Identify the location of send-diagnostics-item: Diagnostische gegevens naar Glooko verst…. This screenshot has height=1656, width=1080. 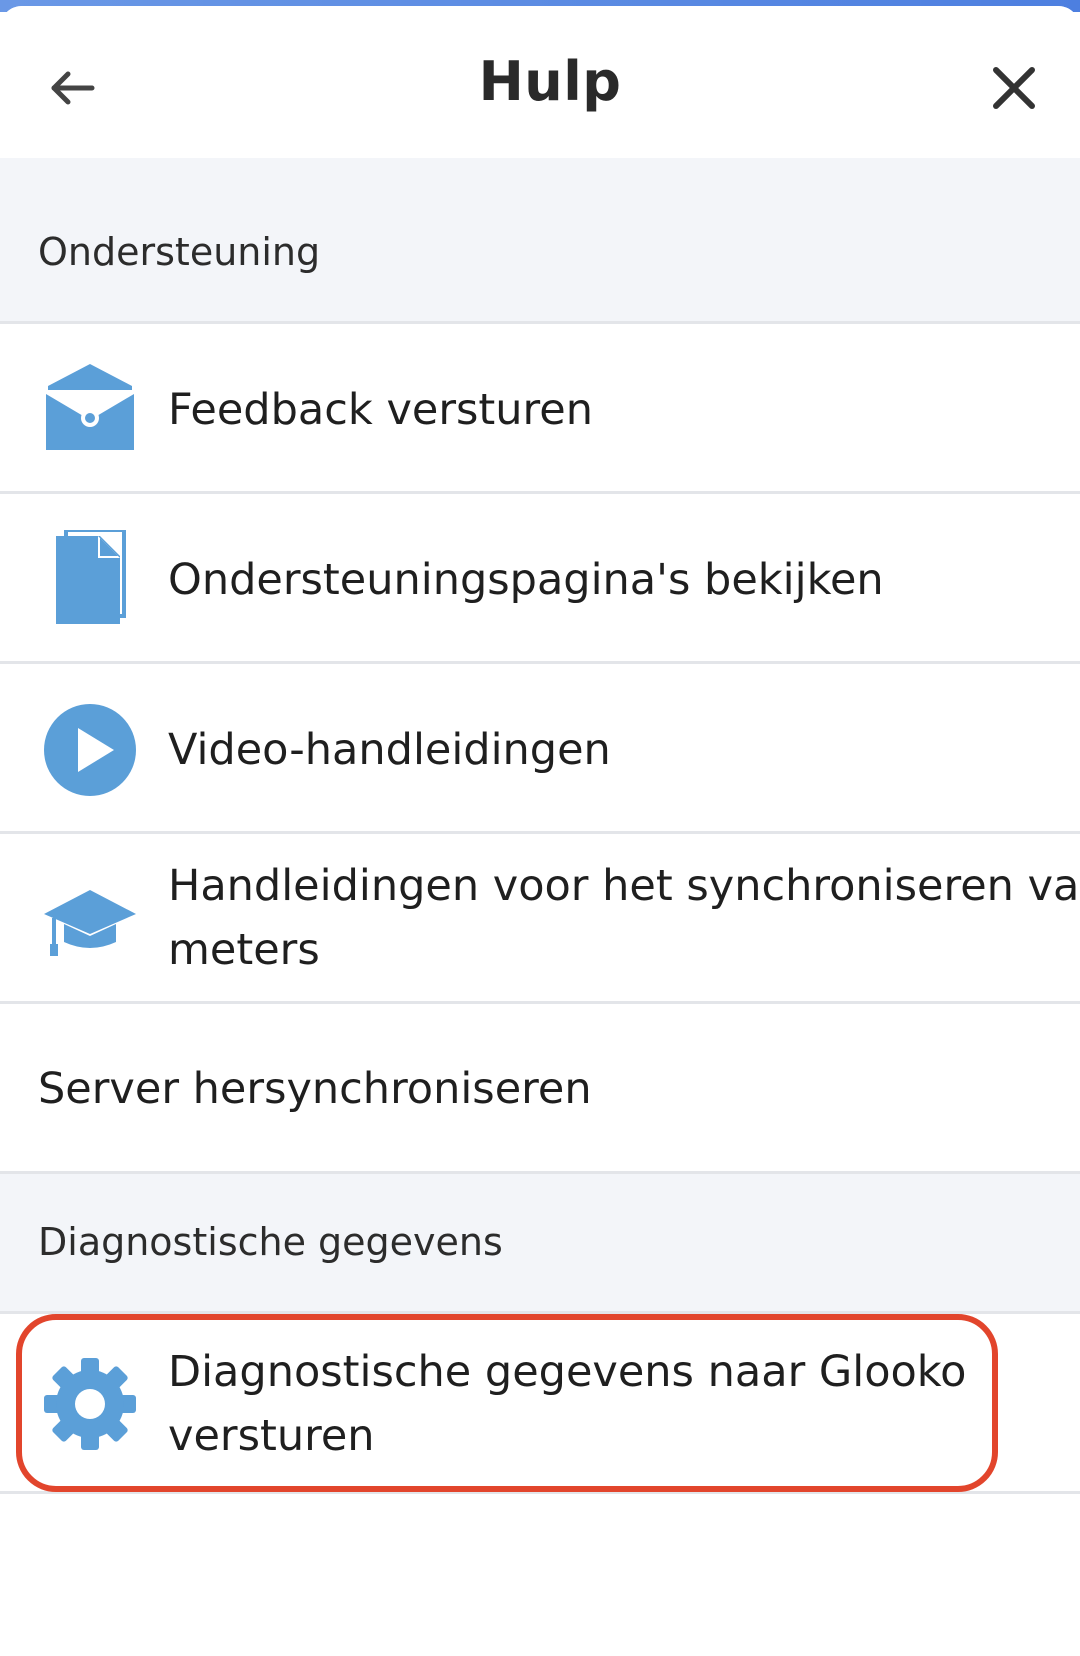
(540, 1404).